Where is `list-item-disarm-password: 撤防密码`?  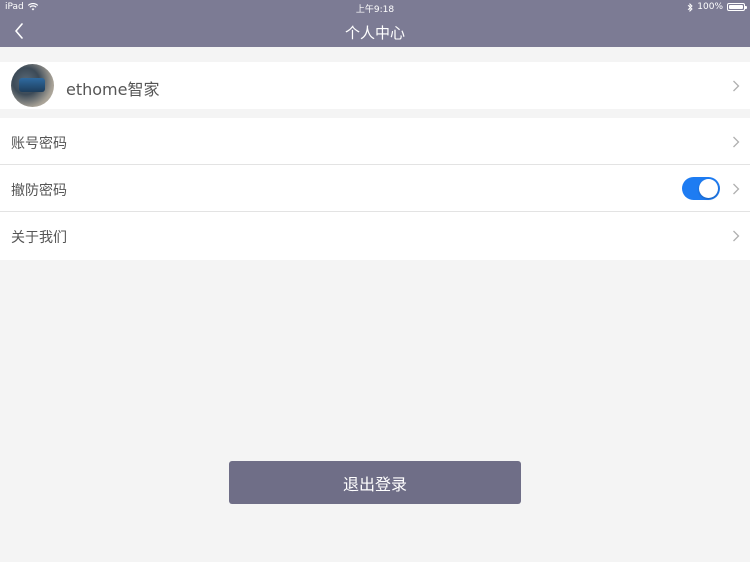 list-item-disarm-password: 撤防密码 is located at coordinates (375, 188).